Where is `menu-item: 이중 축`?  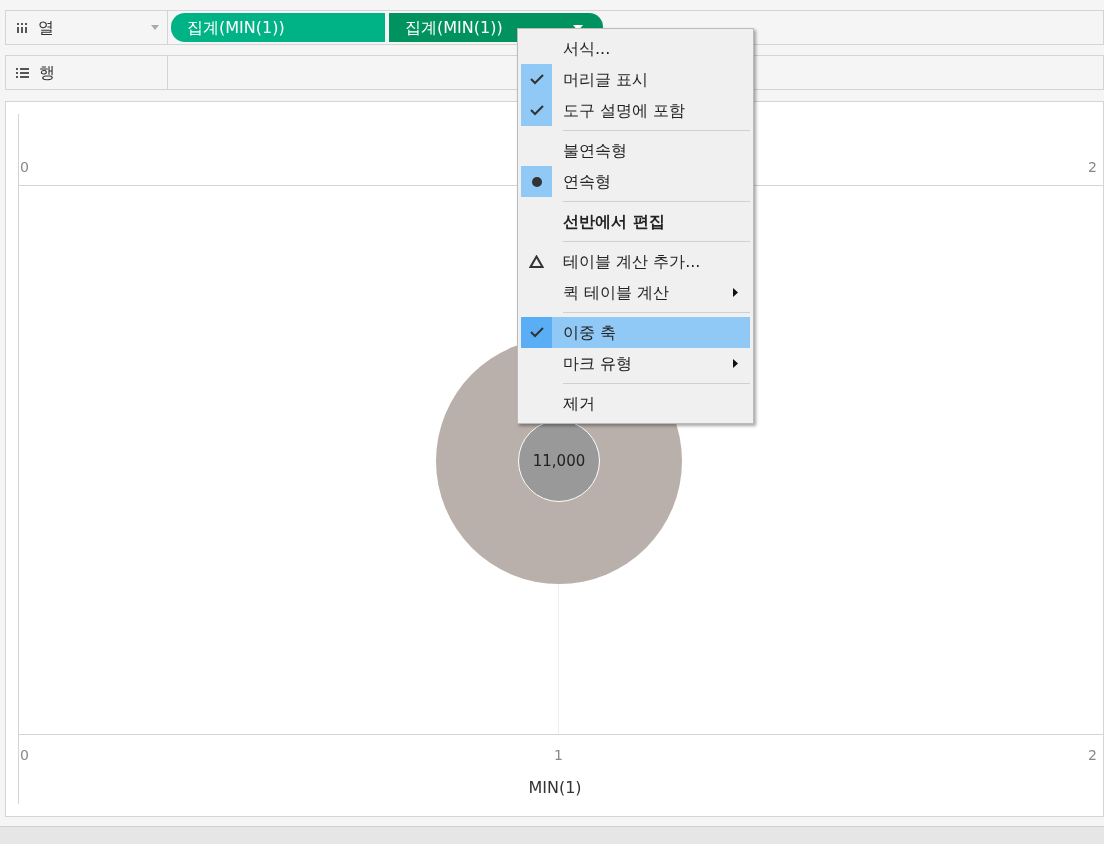
menu-item: 이중 축 is located at coordinates (635, 332).